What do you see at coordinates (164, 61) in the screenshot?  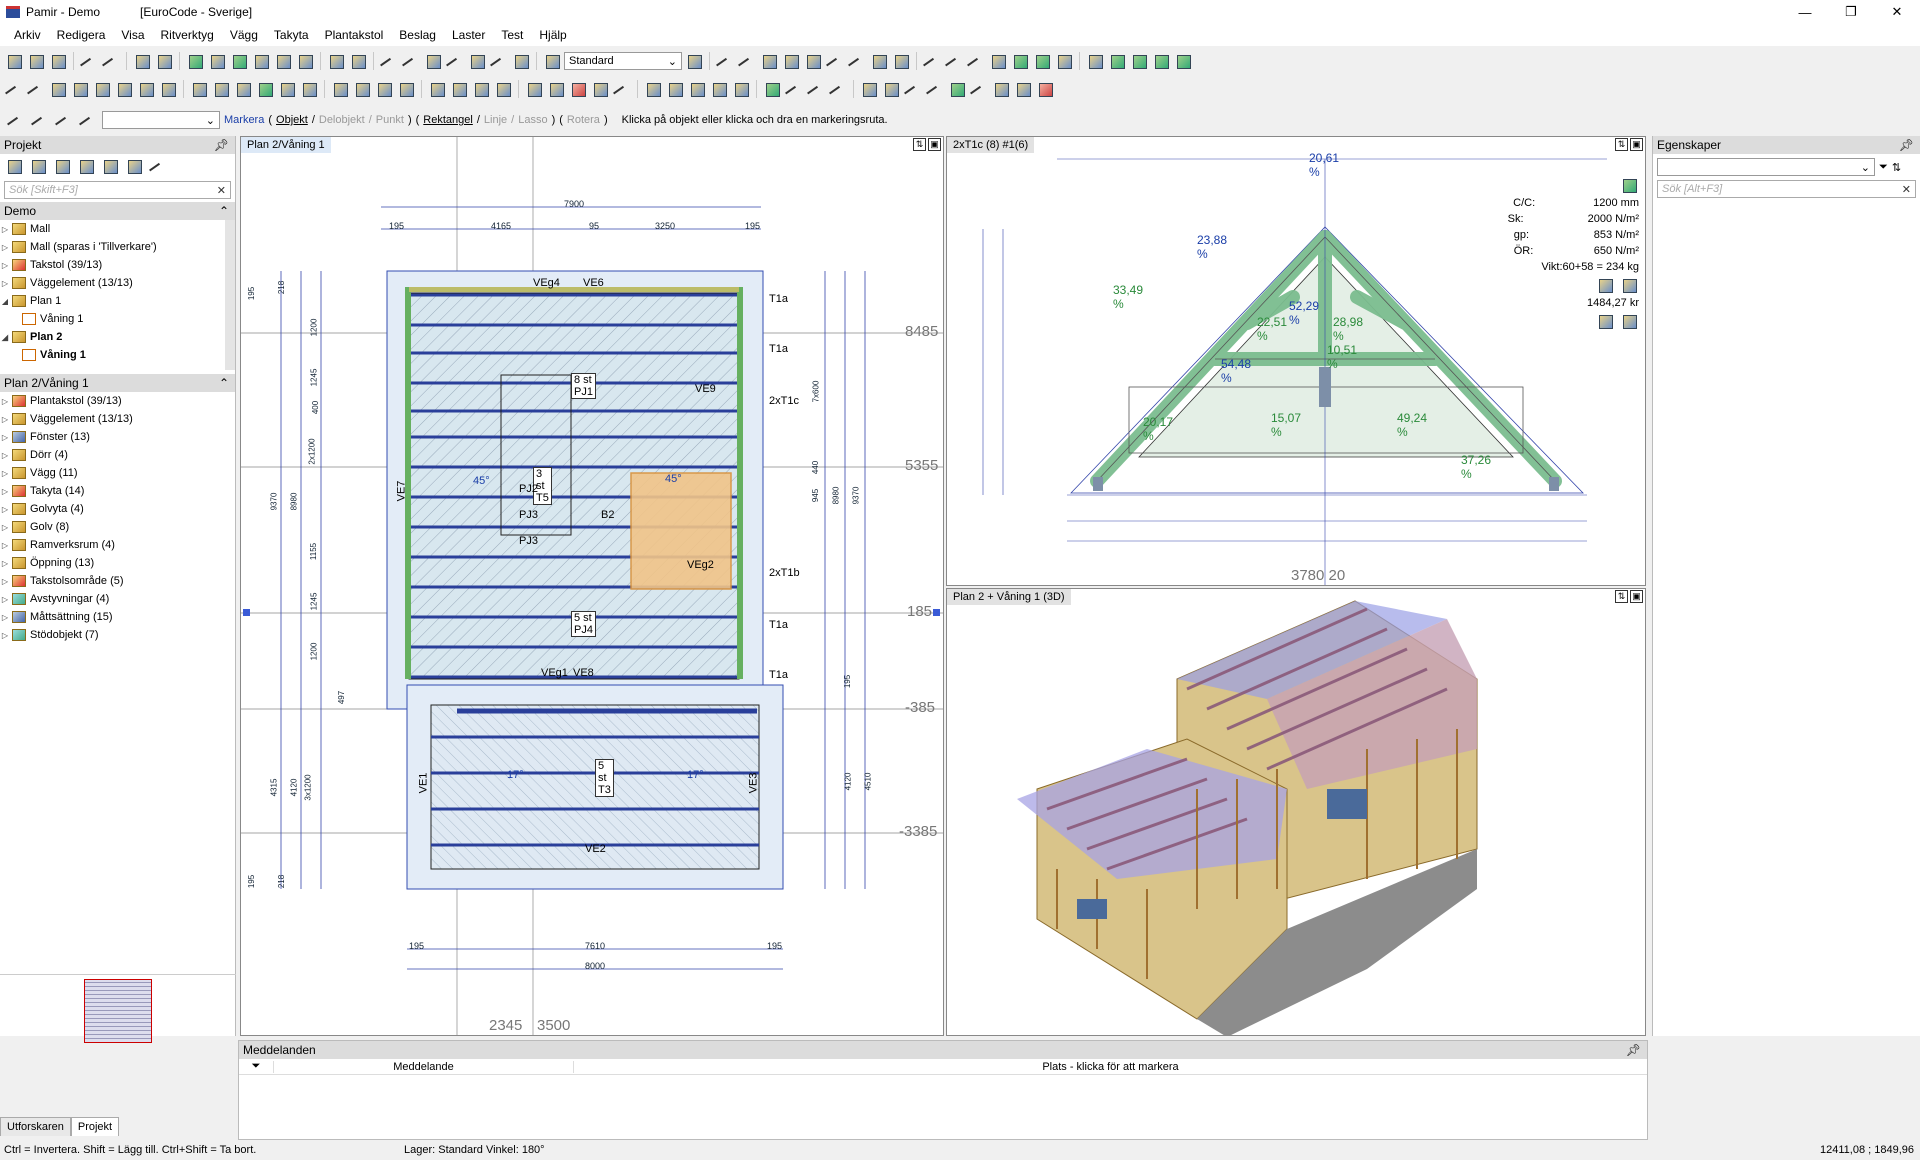 I see `paste-icon` at bounding box center [164, 61].